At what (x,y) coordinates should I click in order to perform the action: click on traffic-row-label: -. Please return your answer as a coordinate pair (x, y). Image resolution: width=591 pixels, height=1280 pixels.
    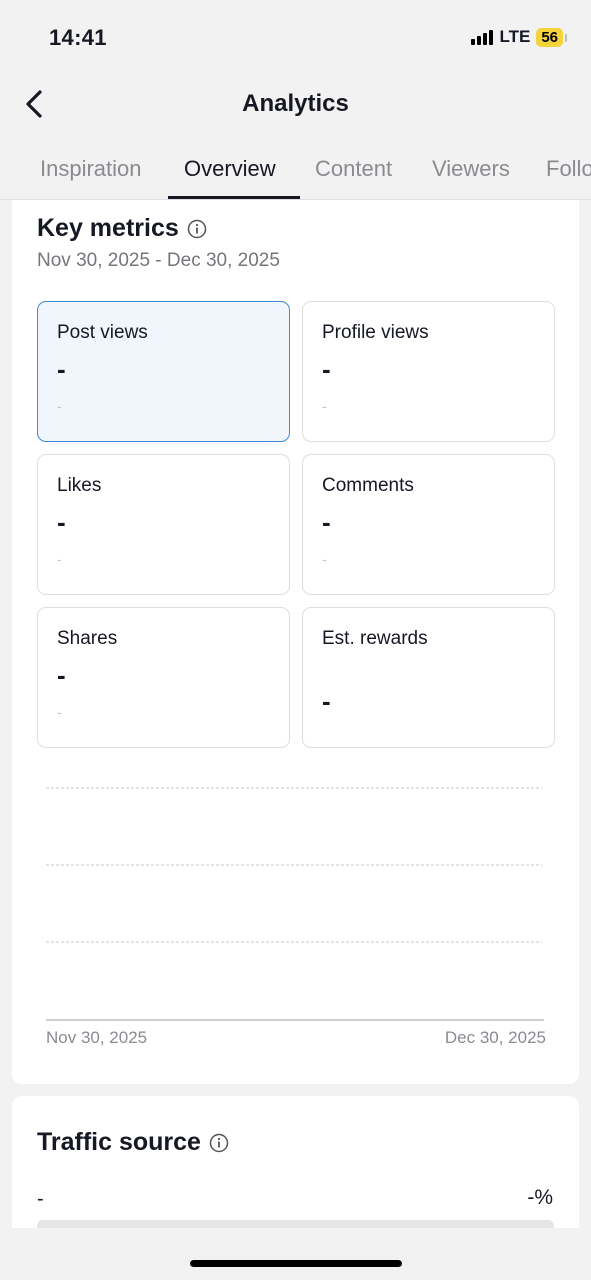
    Looking at the image, I should click on (40, 1199).